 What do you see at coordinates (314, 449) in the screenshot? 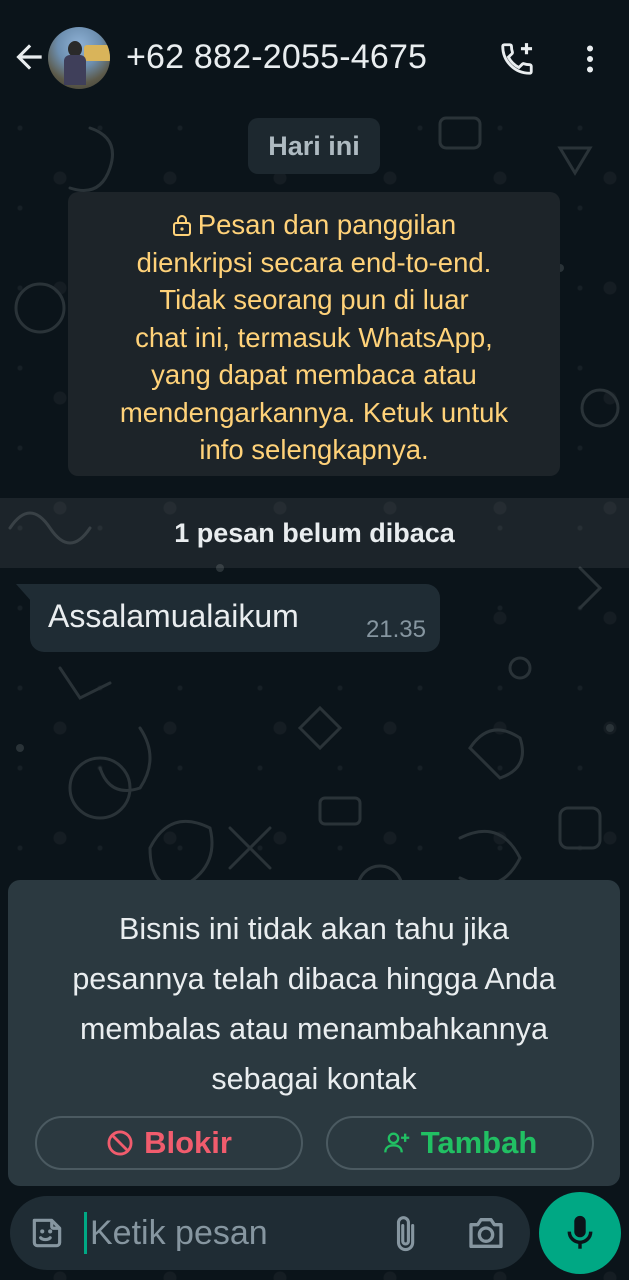
I see `encryption-line: info selengkapnya.` at bounding box center [314, 449].